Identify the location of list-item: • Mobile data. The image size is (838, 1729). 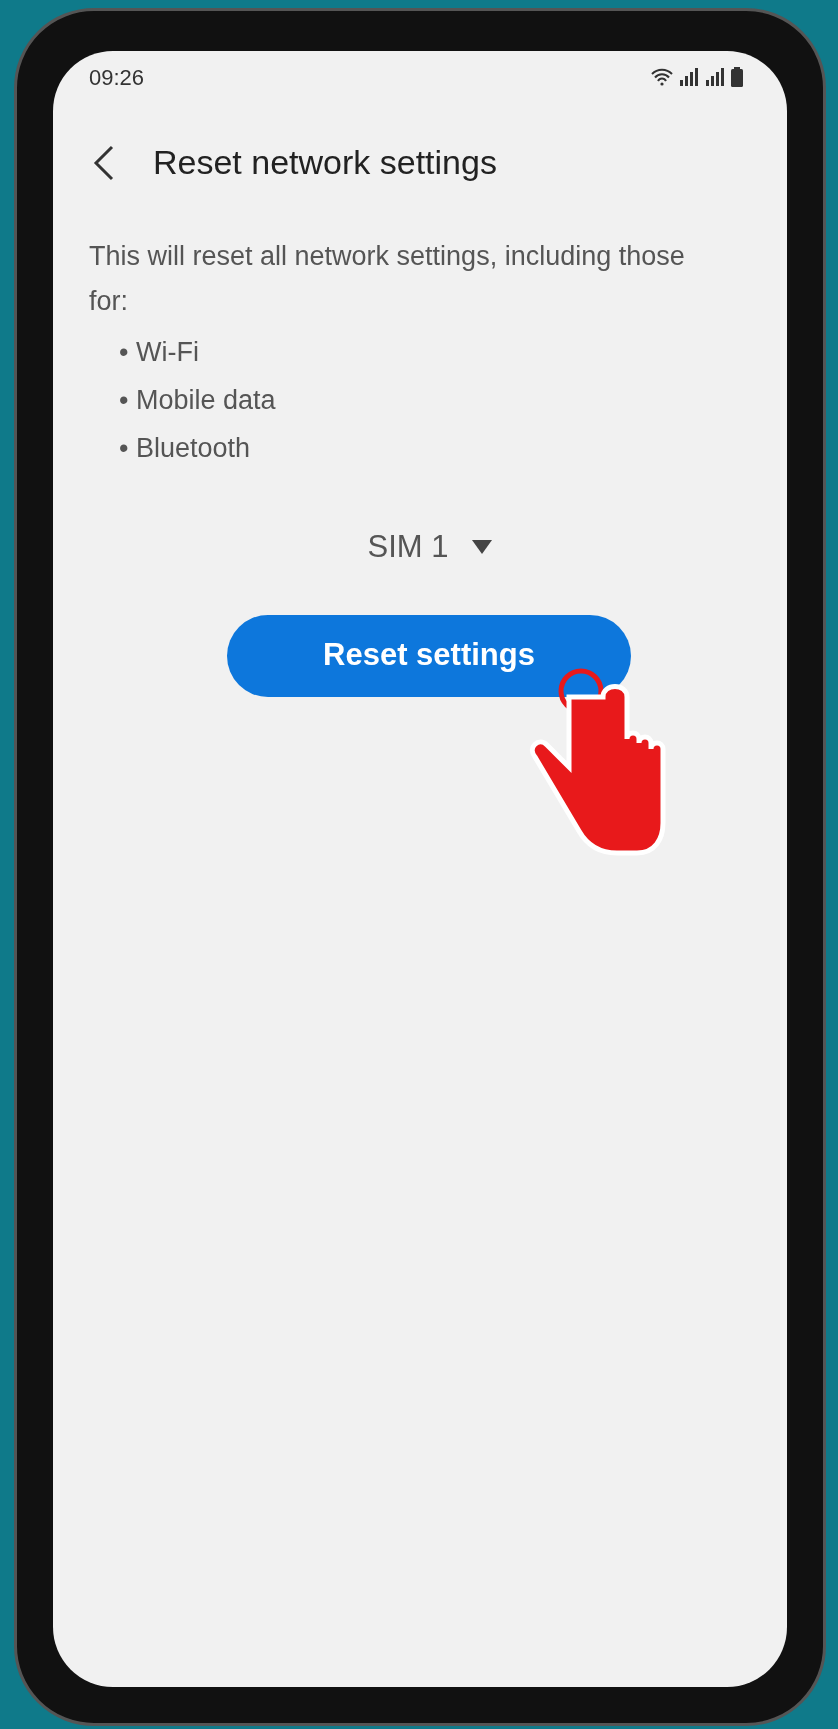
(198, 400).